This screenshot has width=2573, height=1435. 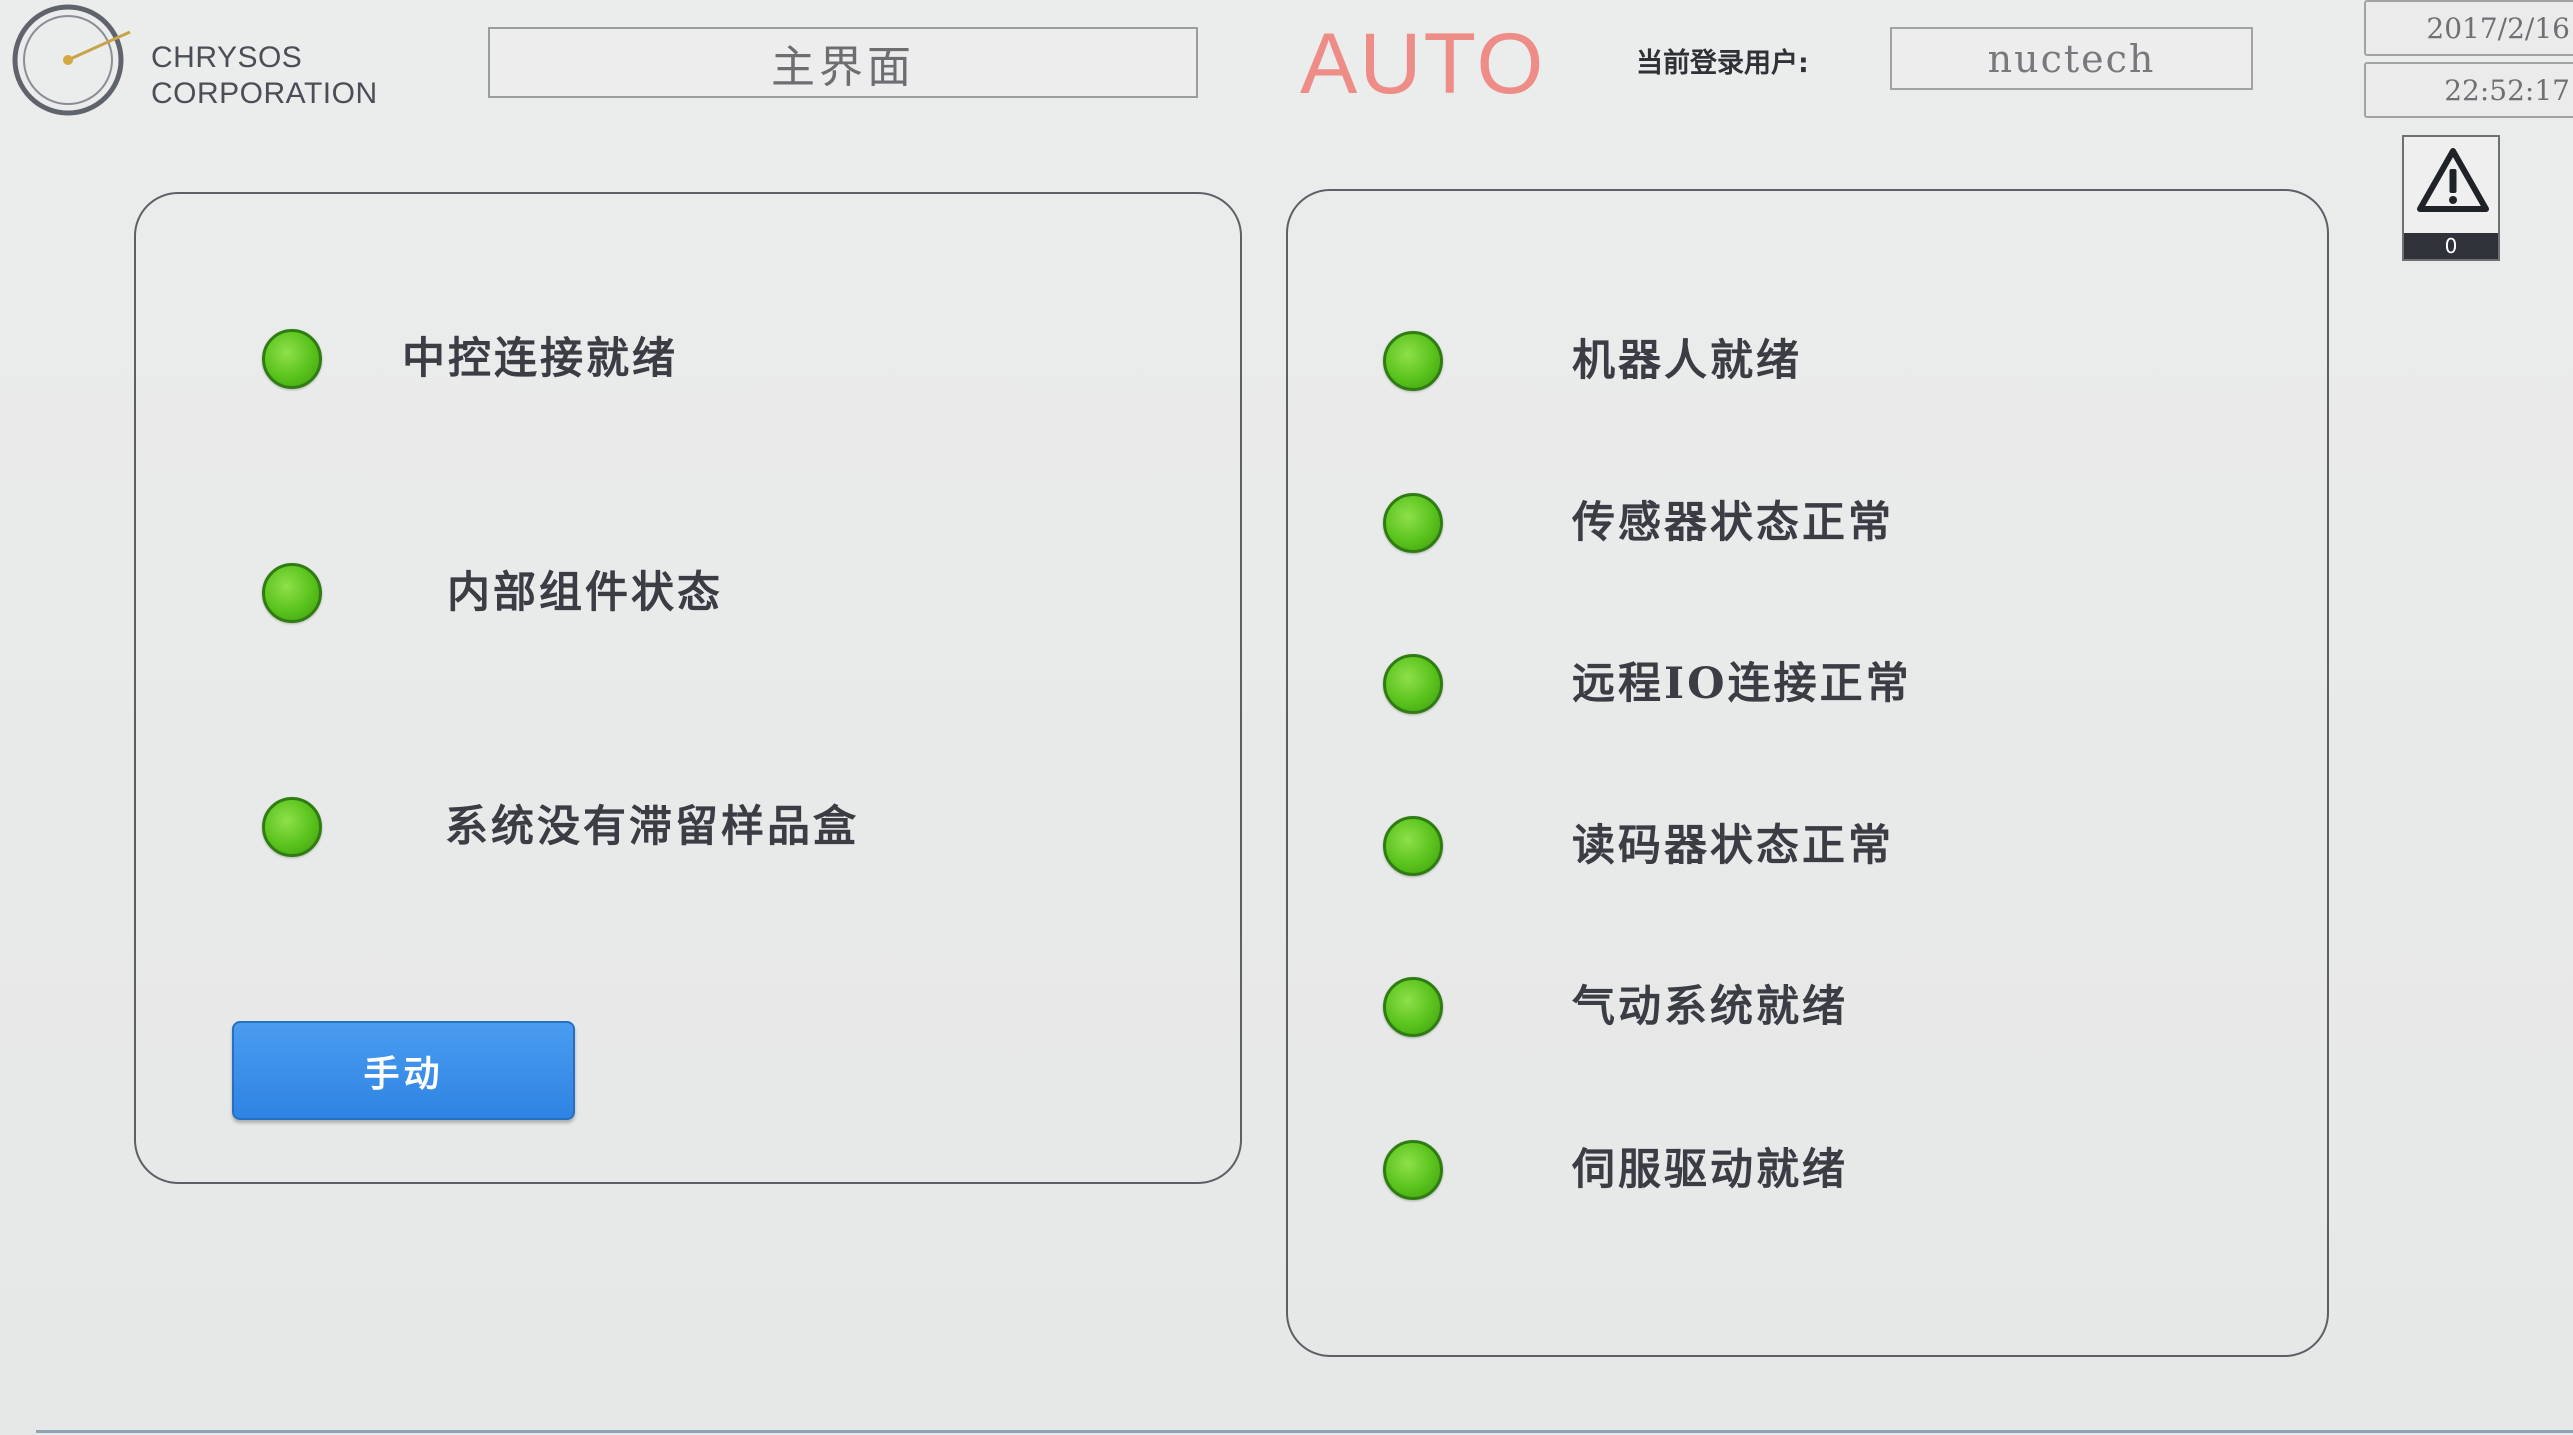 I want to click on logo-line-2: CORPORATION, so click(x=264, y=93).